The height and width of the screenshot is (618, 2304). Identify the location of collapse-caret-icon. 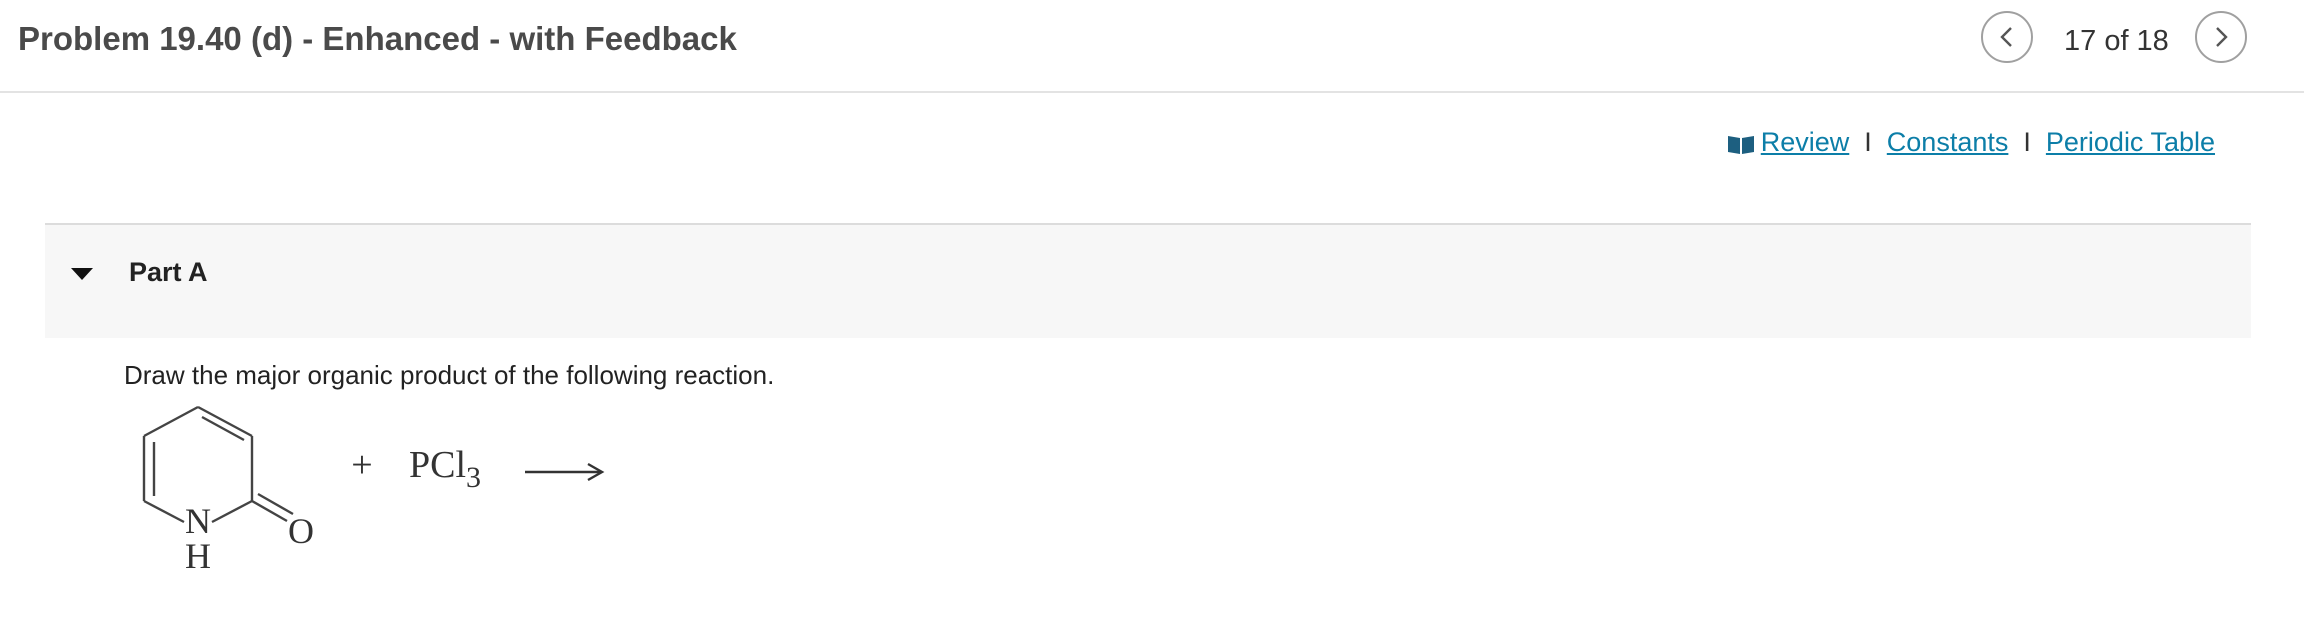
(82, 274).